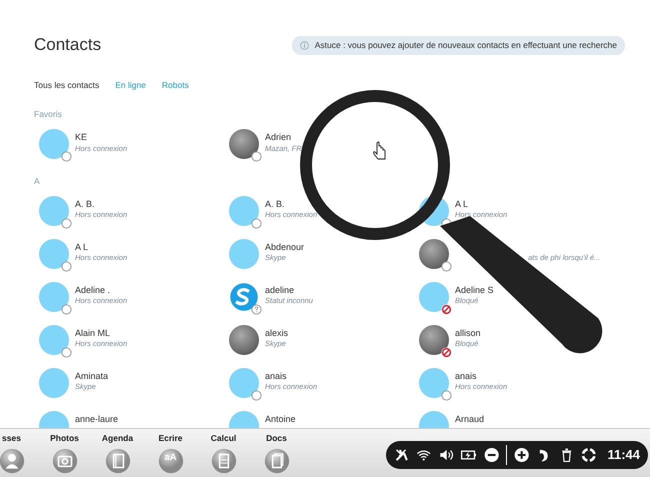 This screenshot has width=650, height=477. Describe the element at coordinates (469, 419) in the screenshot. I see `contact-name: Arnaud` at that location.